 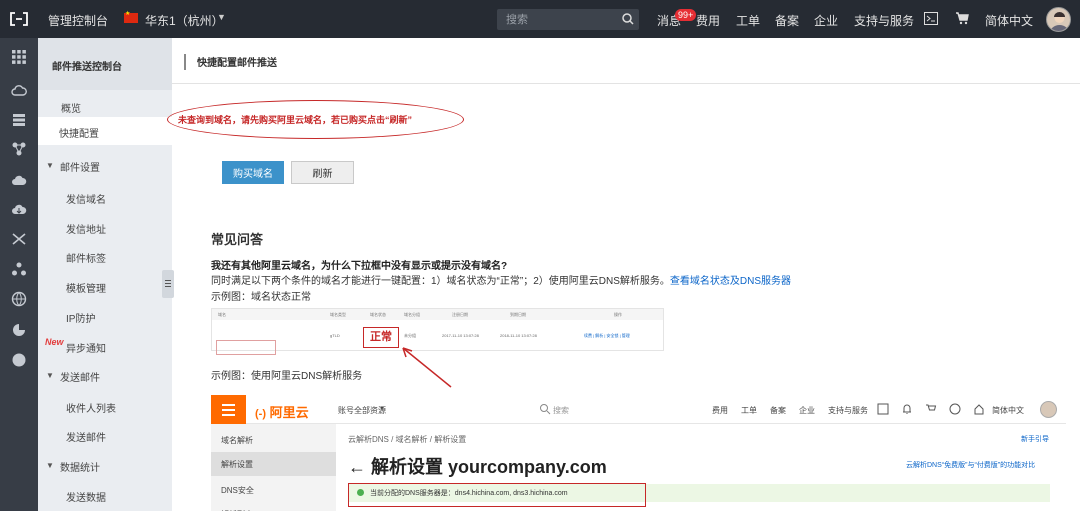 I want to click on status-normal-highlight: 正常, so click(x=381, y=337).